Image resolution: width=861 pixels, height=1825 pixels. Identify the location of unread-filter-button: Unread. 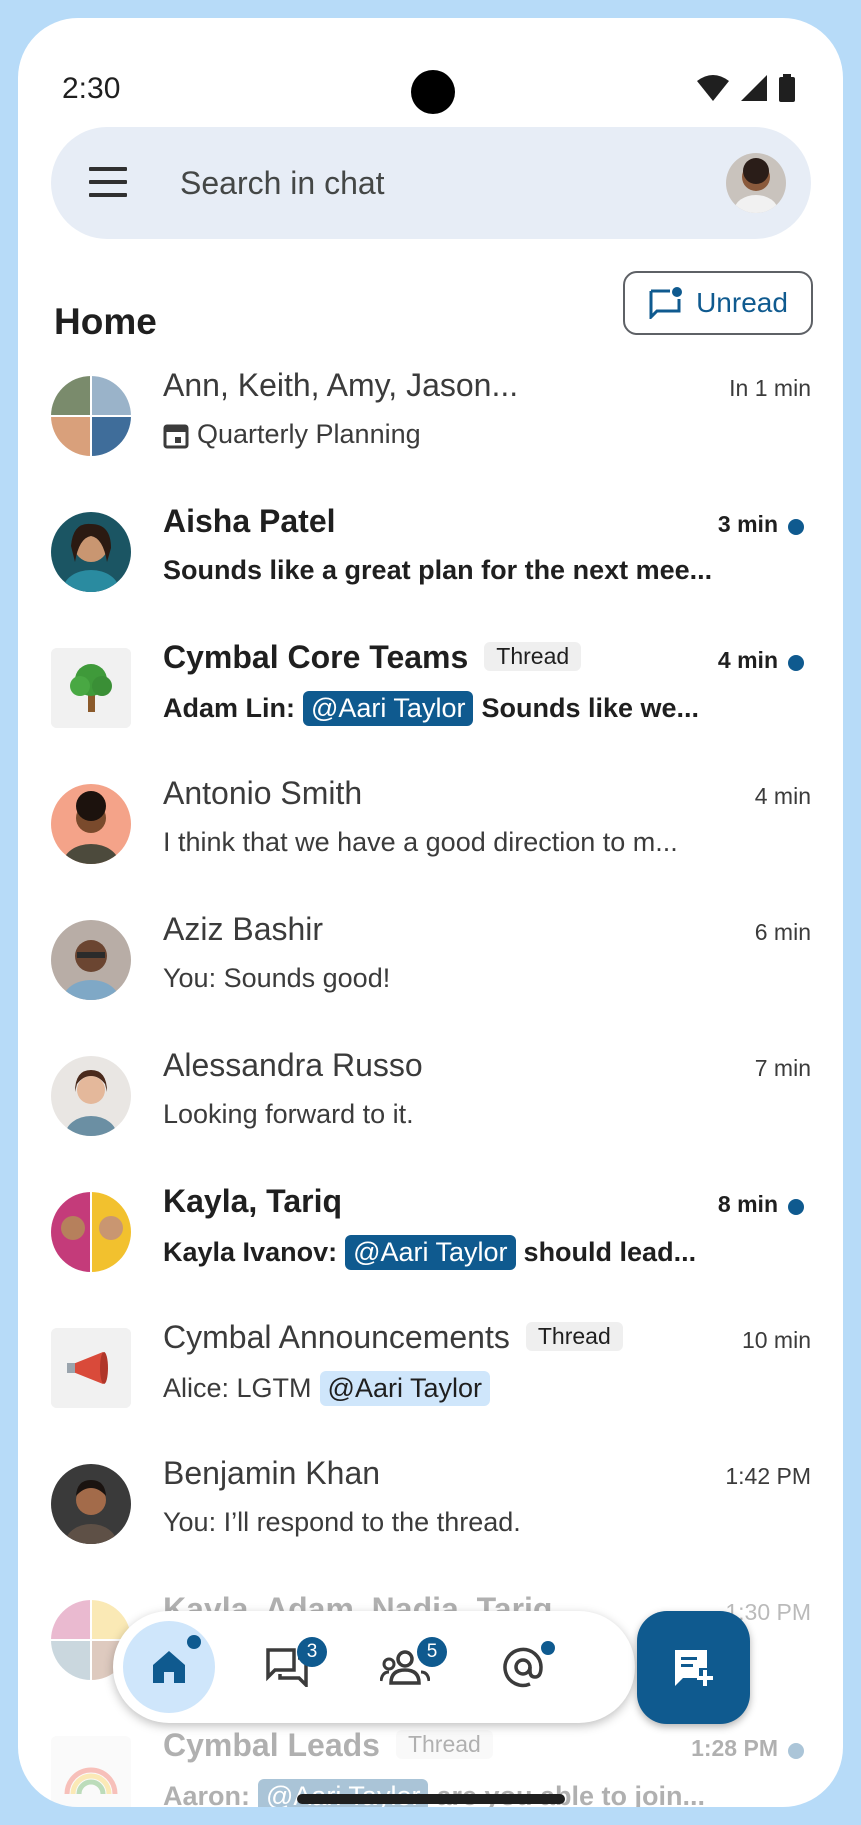
(718, 303).